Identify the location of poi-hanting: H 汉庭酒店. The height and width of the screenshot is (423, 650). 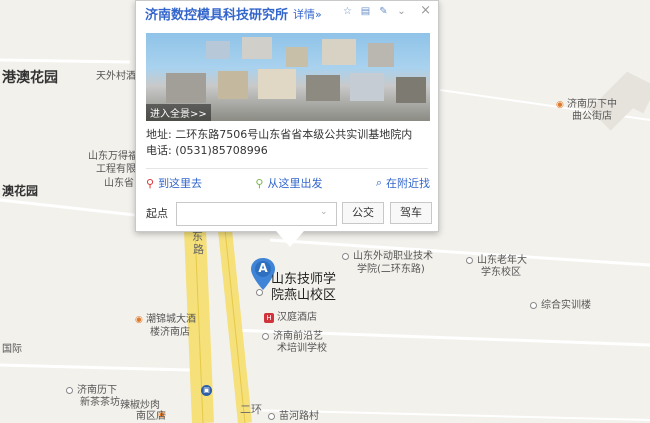
(290, 317).